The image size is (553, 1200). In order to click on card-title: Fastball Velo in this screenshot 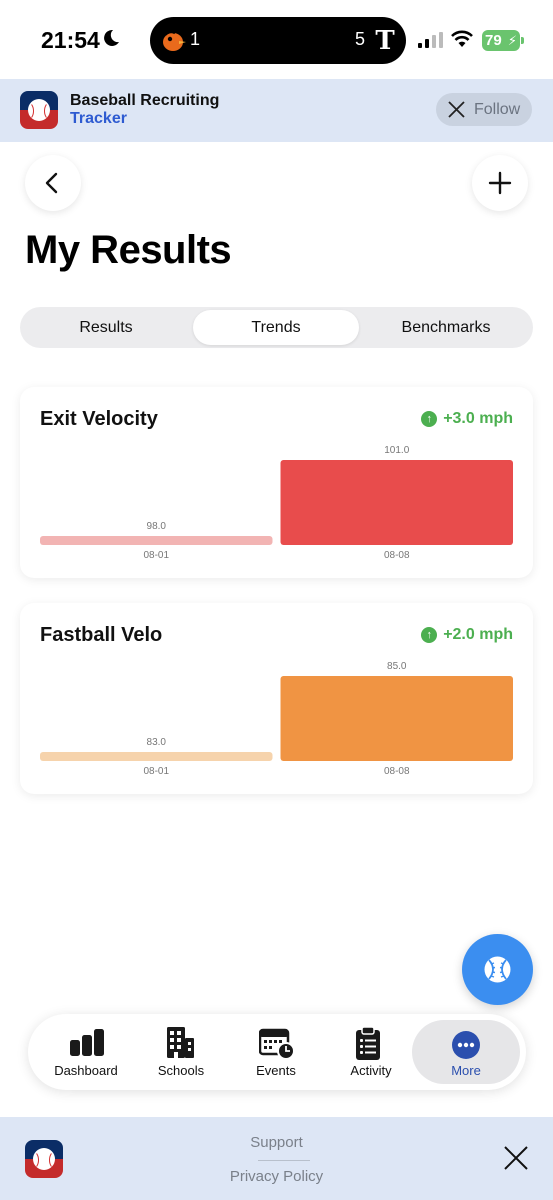, I will do `click(101, 635)`.